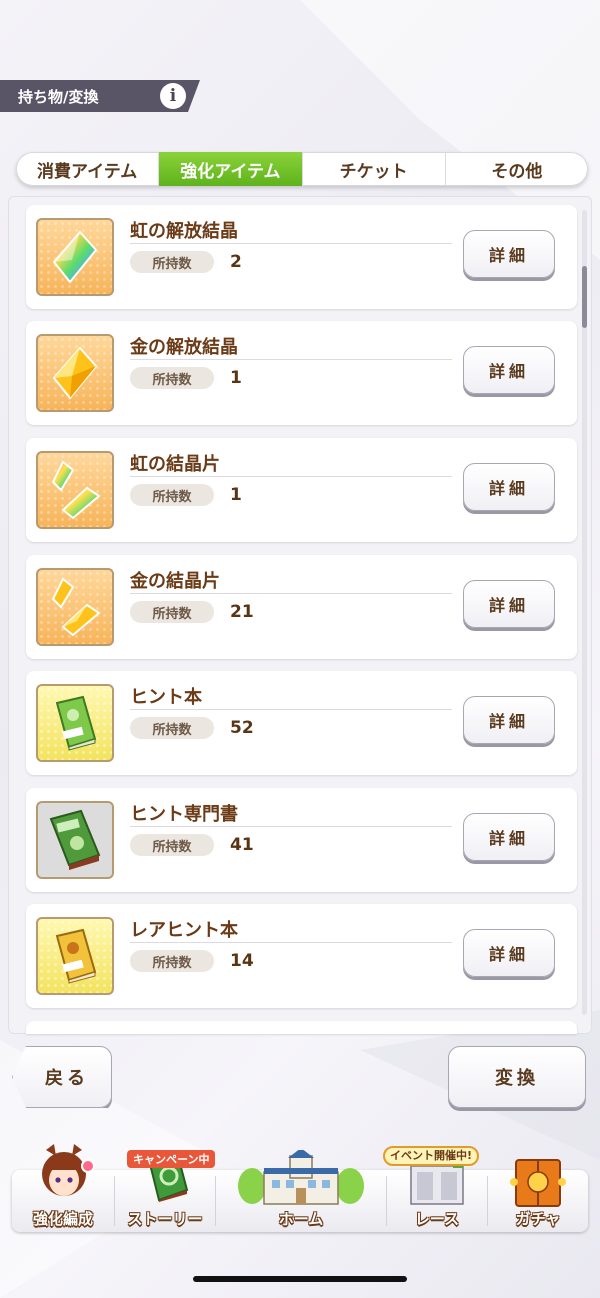  I want to click on count-value: 52, so click(242, 728).